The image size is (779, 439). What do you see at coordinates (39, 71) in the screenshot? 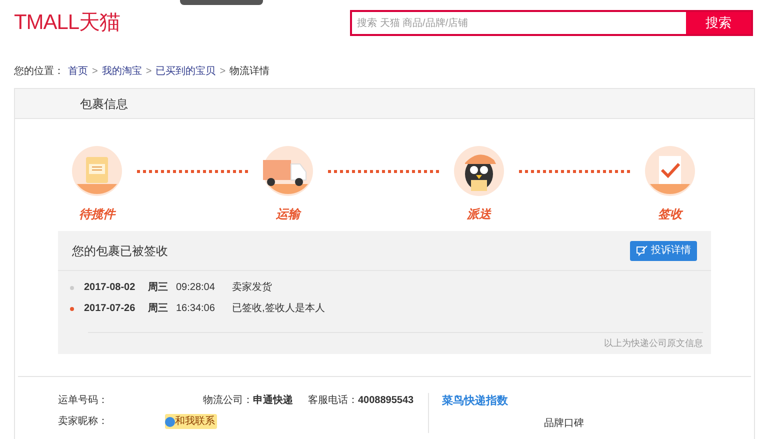
I see `breadcrumb-label: 您的位置：` at bounding box center [39, 71].